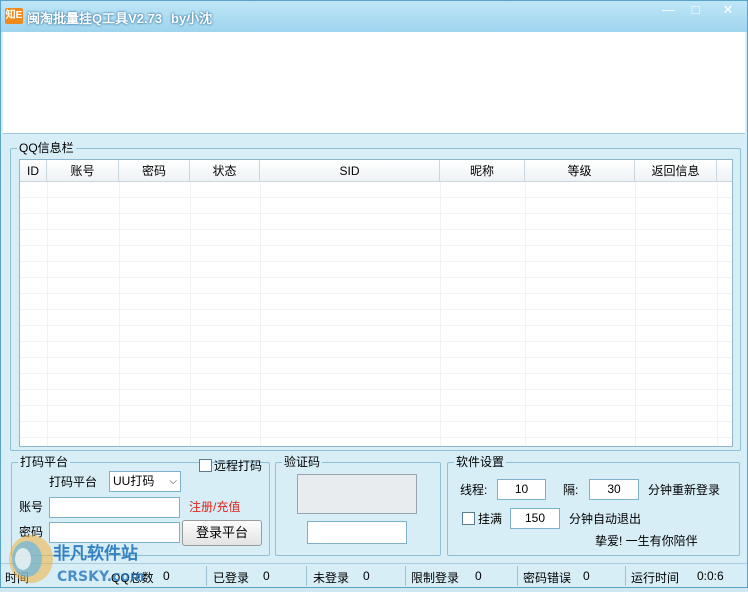 This screenshot has width=748, height=592. I want to click on platform-select: UU打码 ⌵, so click(145, 481).